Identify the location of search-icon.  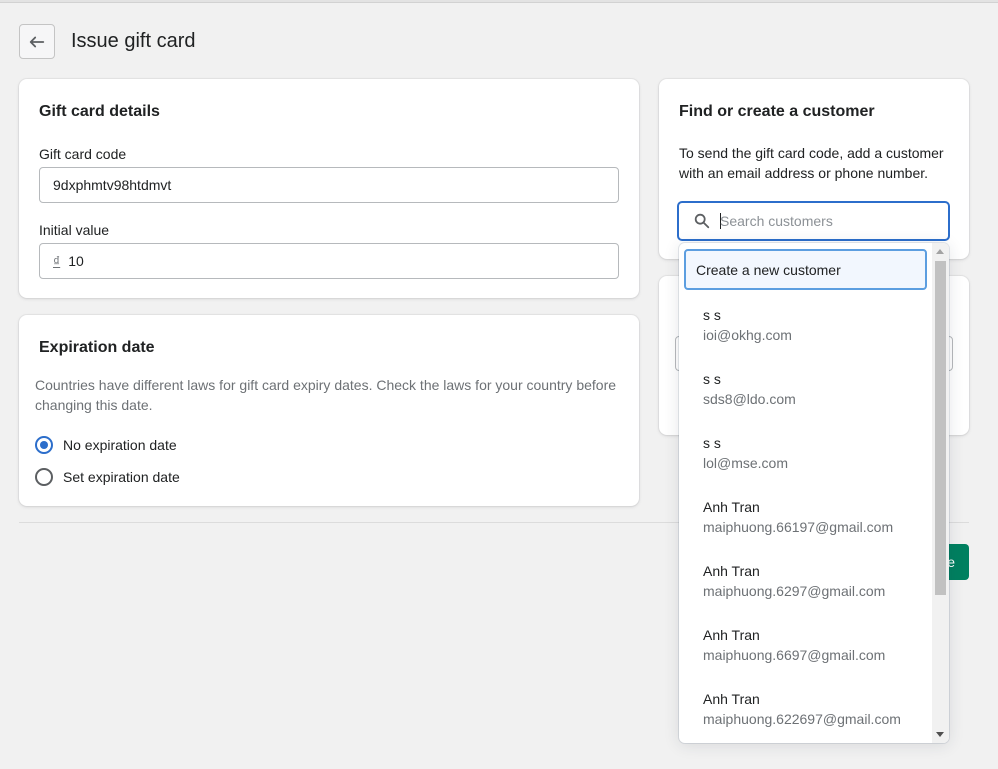
(702, 221).